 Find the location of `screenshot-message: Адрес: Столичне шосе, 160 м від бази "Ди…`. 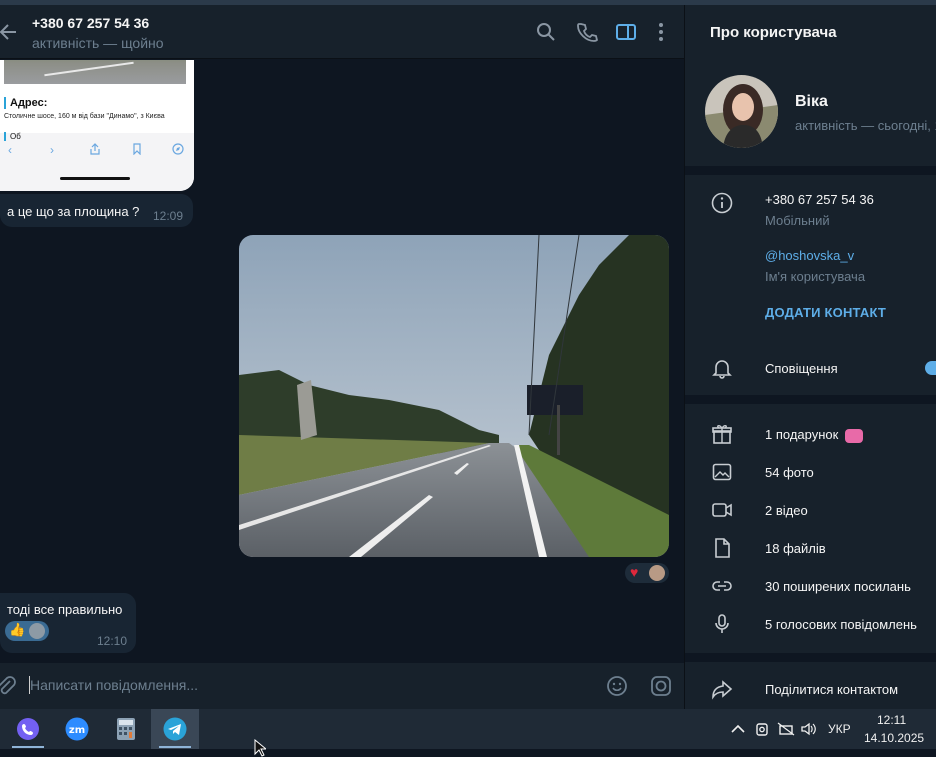

screenshot-message: Адрес: Столичне шосе, 160 м від бази "Ди… is located at coordinates (97, 125).